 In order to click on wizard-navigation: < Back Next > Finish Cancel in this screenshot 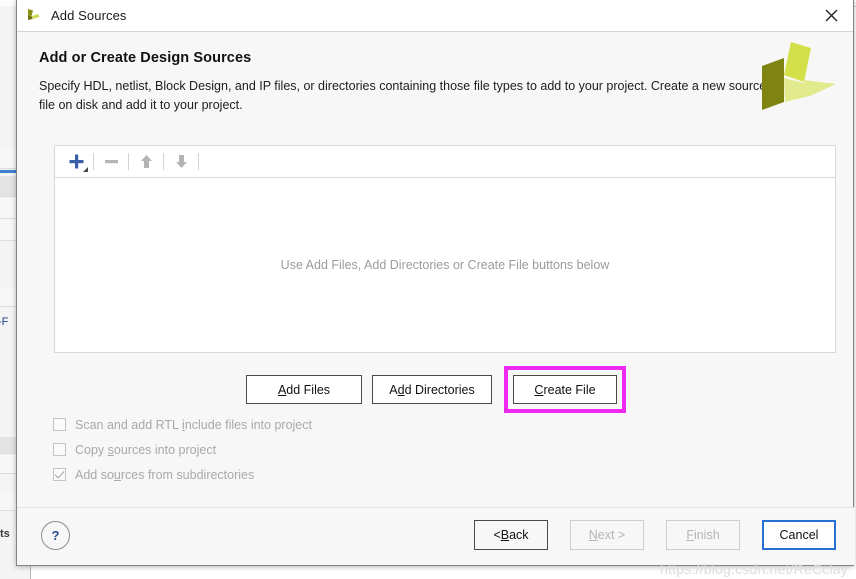, I will do `click(655, 535)`.